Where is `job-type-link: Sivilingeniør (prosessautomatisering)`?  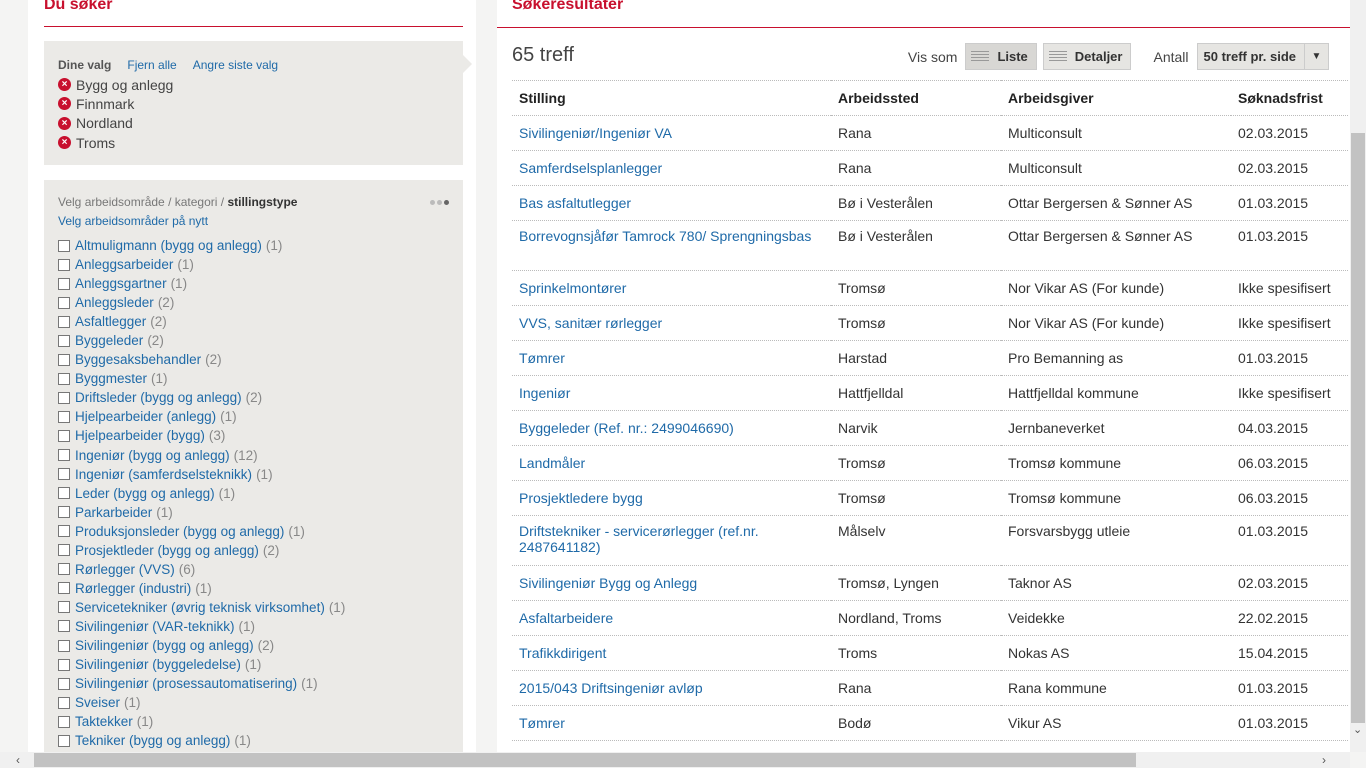 job-type-link: Sivilingeniør (prosessautomatisering) is located at coordinates (186, 683).